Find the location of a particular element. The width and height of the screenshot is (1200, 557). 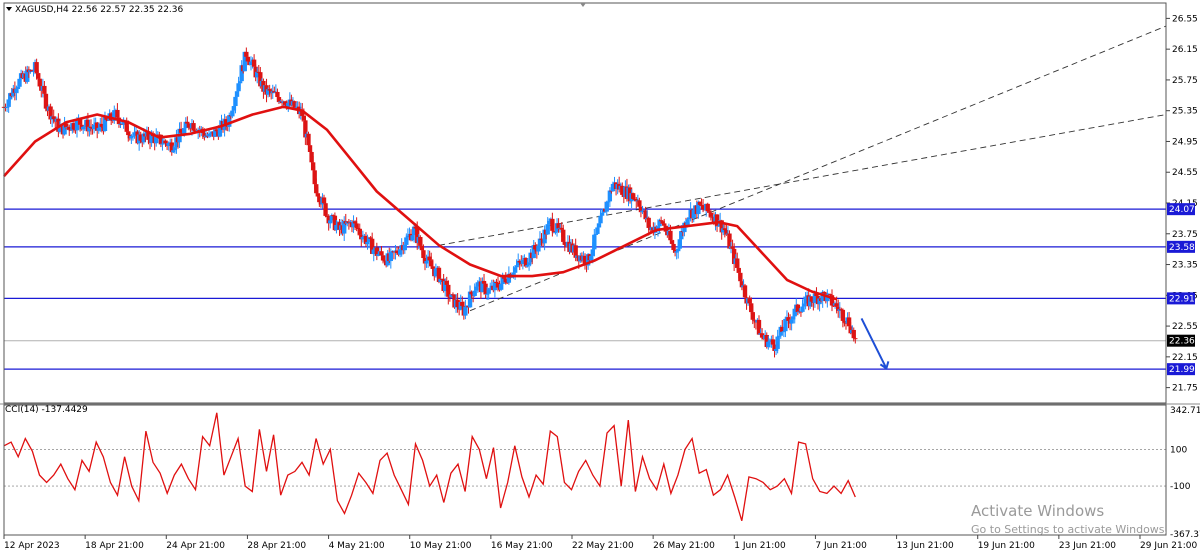

cci-tick-label: 342.715 is located at coordinates (1185, 411).